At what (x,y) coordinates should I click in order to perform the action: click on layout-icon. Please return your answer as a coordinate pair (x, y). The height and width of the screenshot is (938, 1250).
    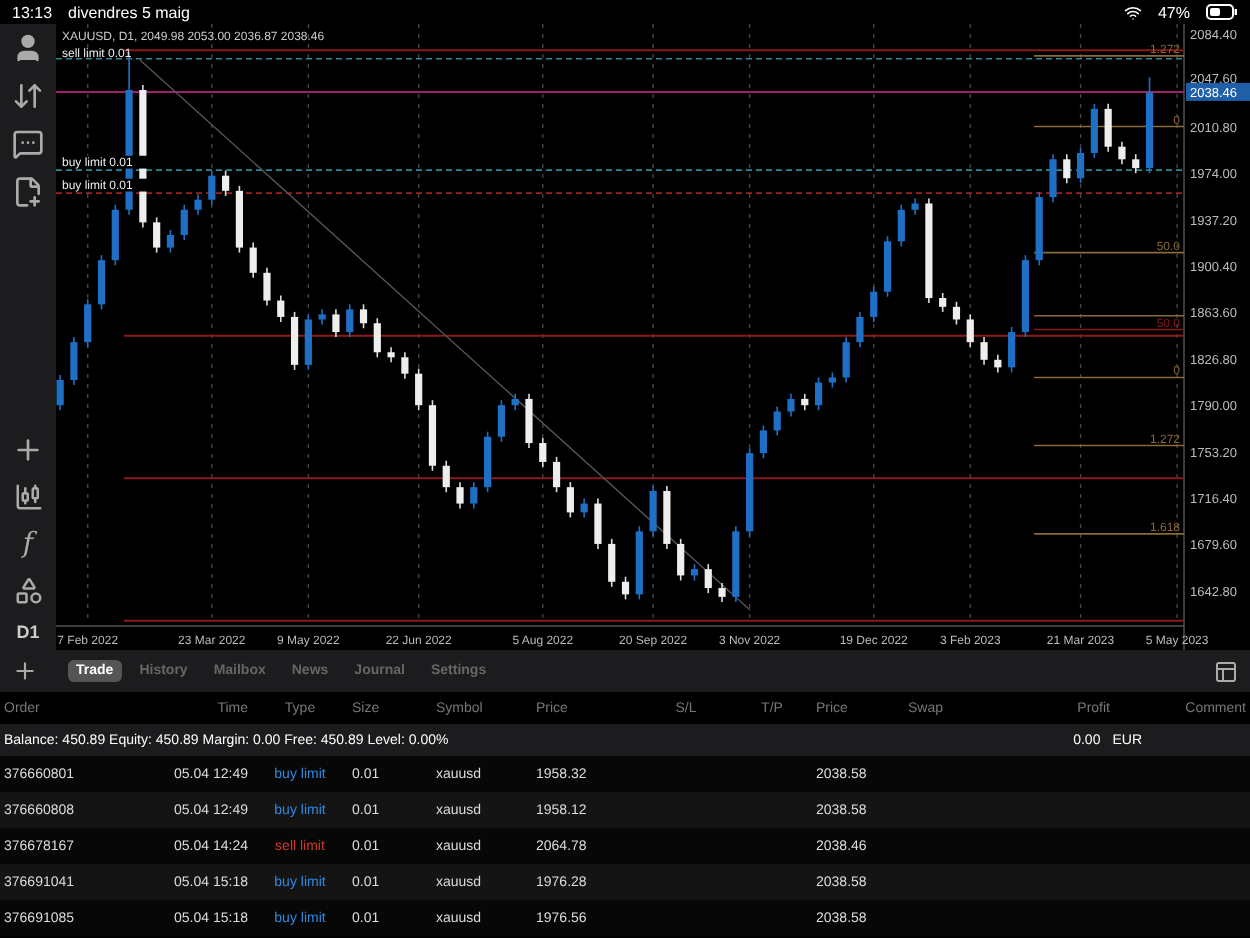
    Looking at the image, I should click on (1226, 671).